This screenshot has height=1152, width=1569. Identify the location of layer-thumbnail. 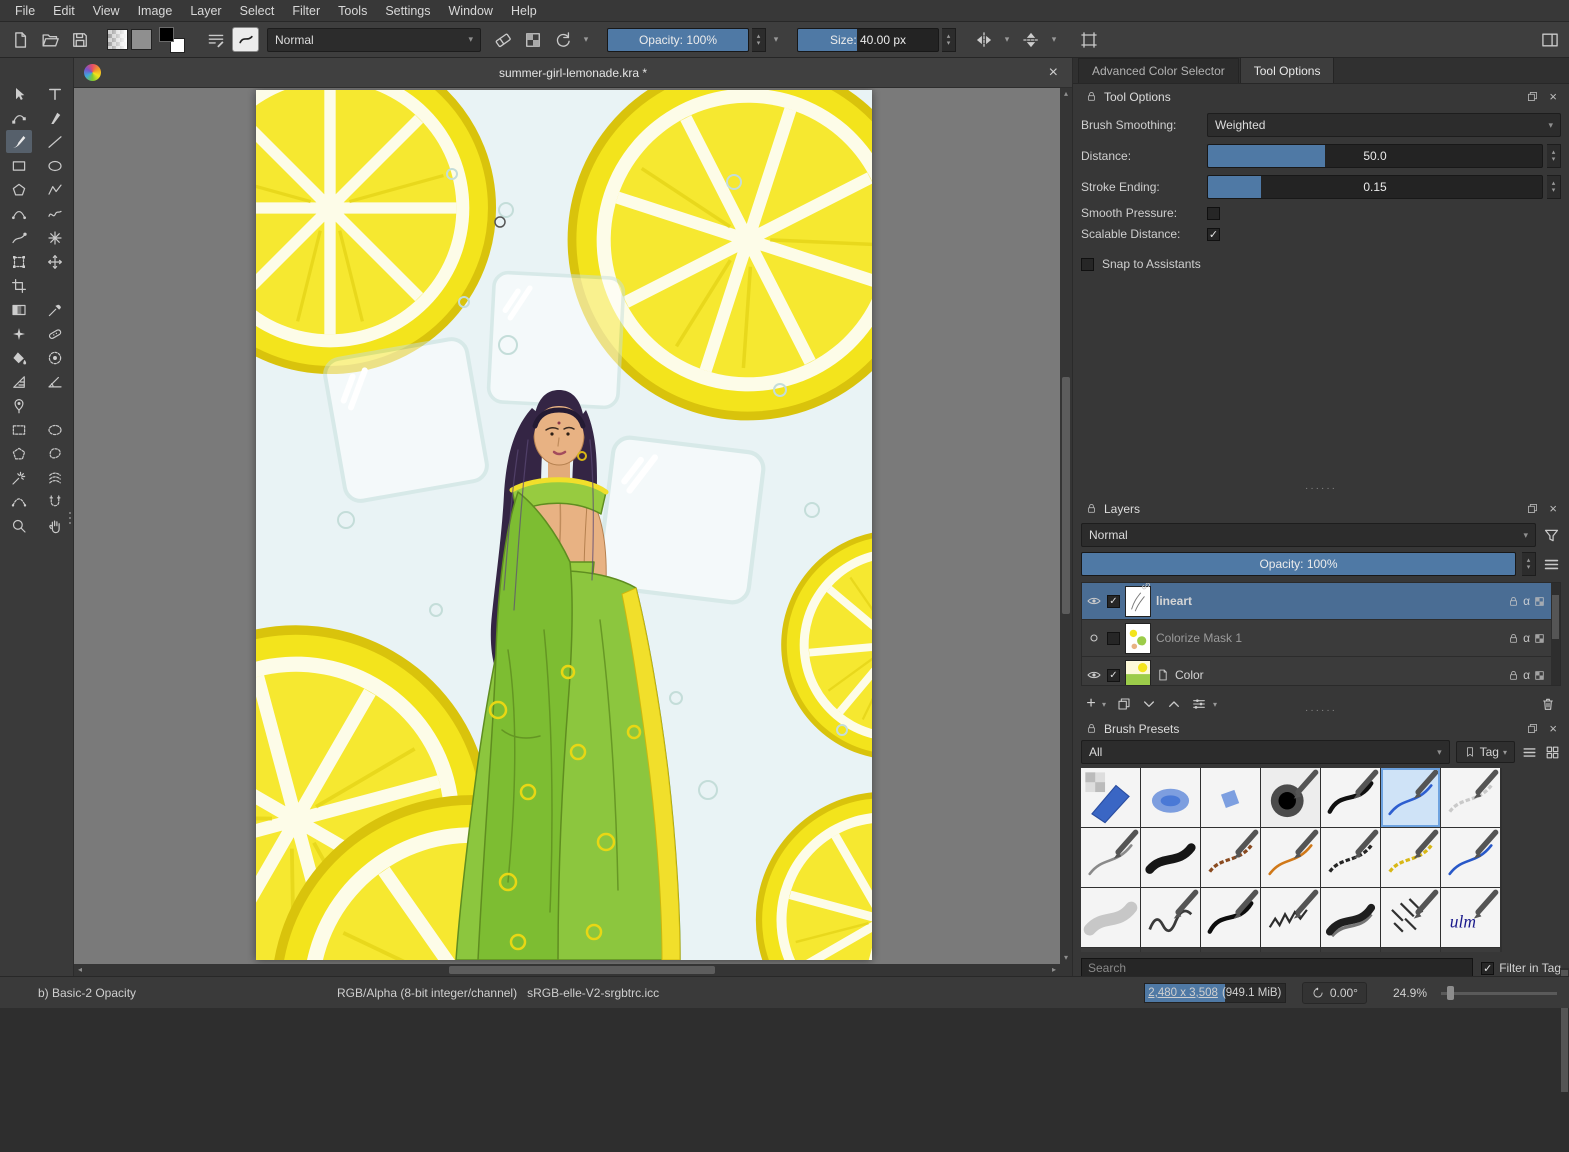
(1138, 638).